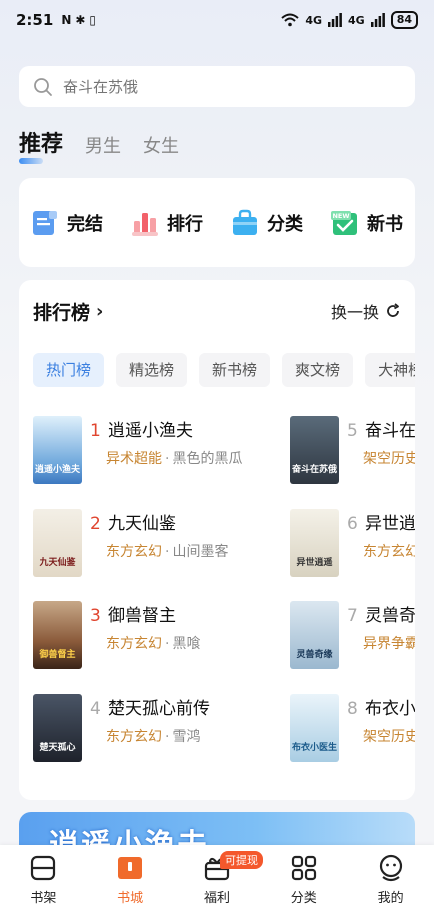  Describe the element at coordinates (385, 224) in the screenshot. I see `shortcut-new-book-label: 新书` at that location.